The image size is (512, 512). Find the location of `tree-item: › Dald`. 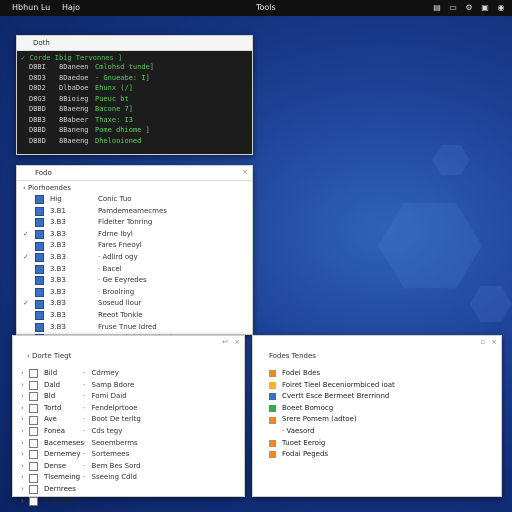

tree-item: › Dald is located at coordinates (52, 386).